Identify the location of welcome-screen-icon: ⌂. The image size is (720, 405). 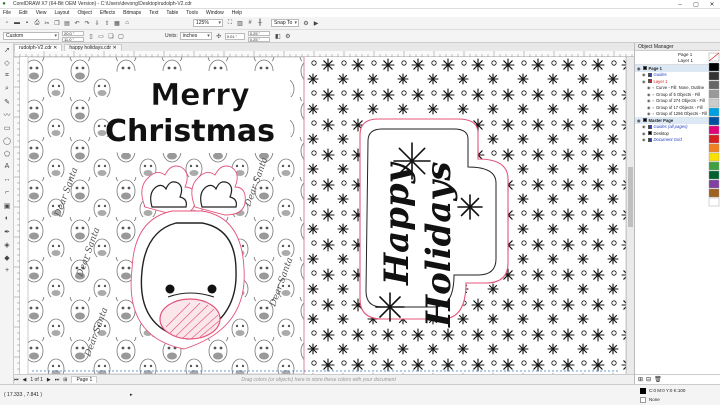
(127, 23).